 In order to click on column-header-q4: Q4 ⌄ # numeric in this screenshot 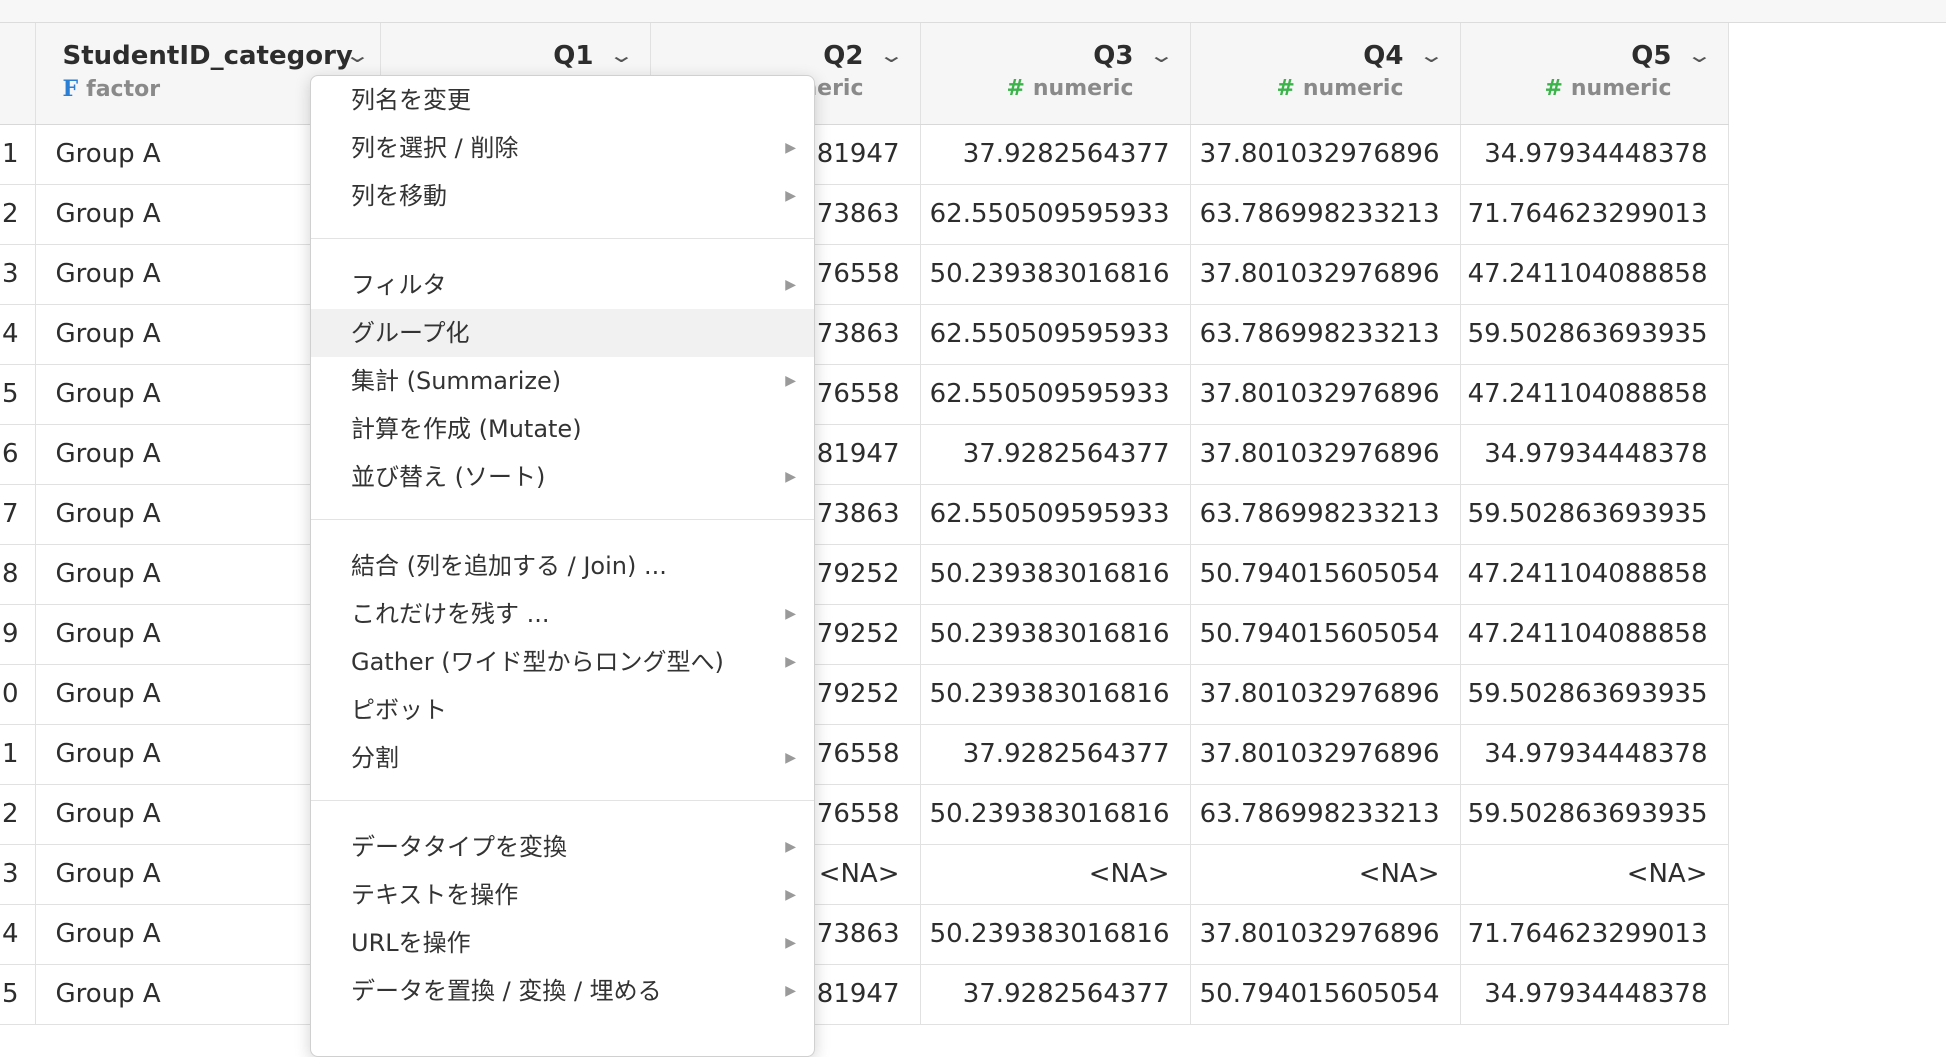, I will do `click(1325, 74)`.